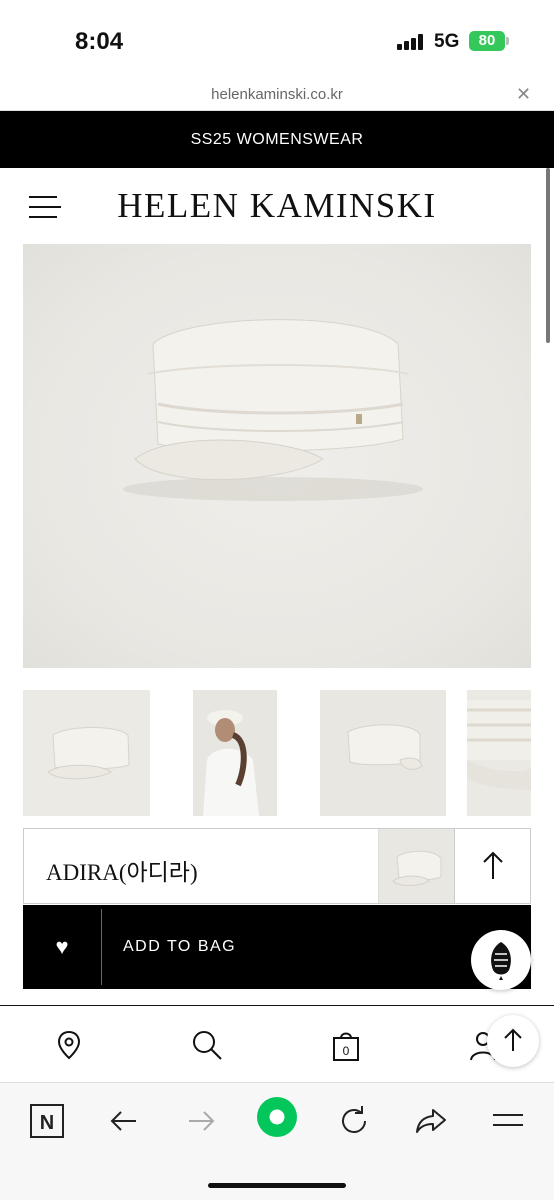 The height and width of the screenshot is (1200, 554). I want to click on site-bottom-nav: 0, so click(277, 1044).